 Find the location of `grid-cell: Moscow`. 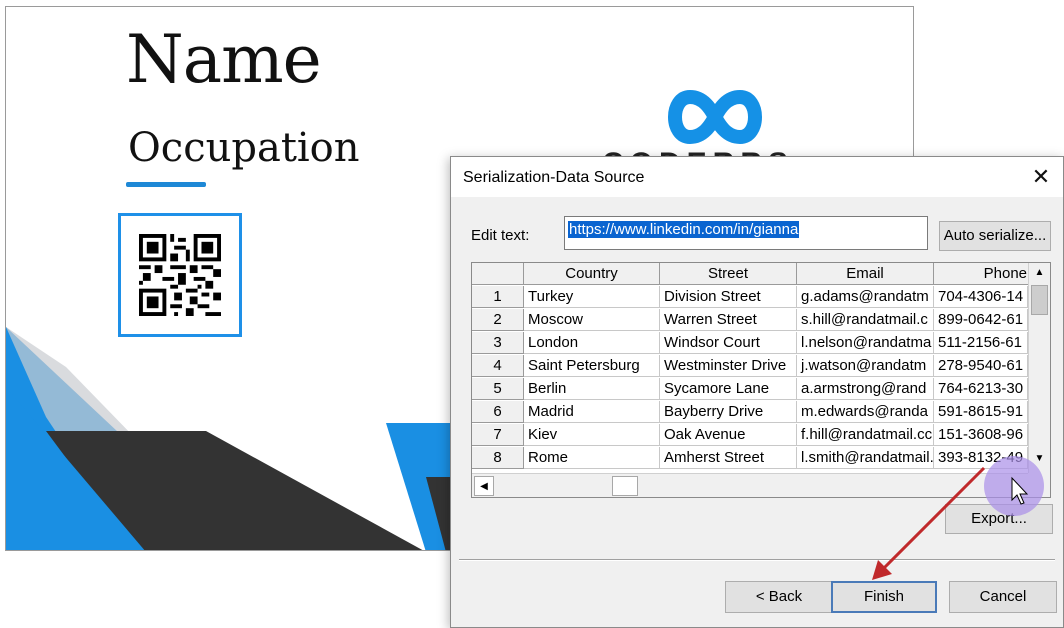

grid-cell: Moscow is located at coordinates (592, 320).